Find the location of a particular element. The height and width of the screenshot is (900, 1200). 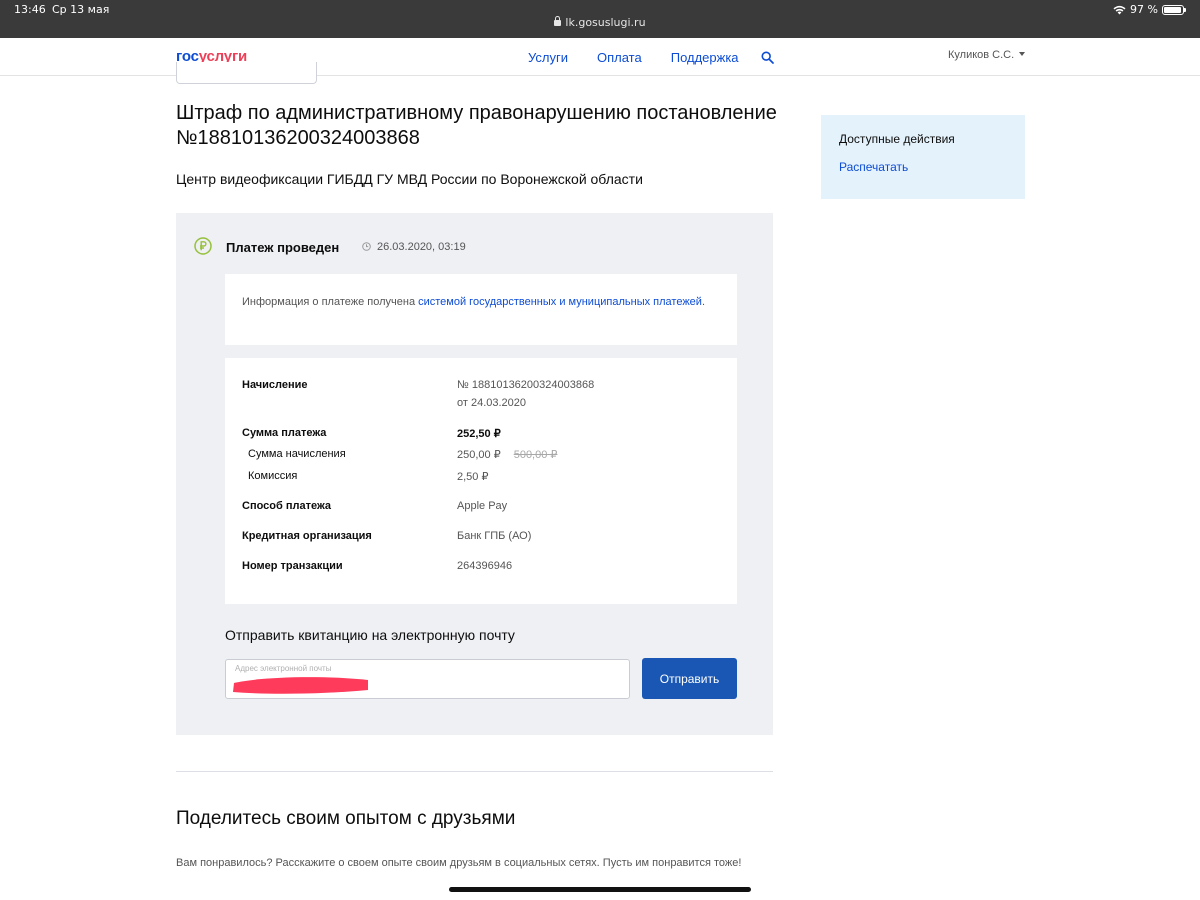

ios-status-bar: 13:46 Ср 13 мая lk.gosuslugi.ru 97 % is located at coordinates (600, 19).